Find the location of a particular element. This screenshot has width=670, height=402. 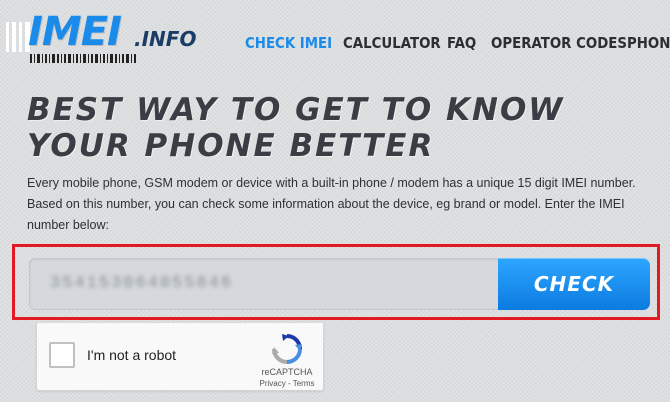

headline-line-2: YOUR PHONE BETTER is located at coordinates (231, 146).